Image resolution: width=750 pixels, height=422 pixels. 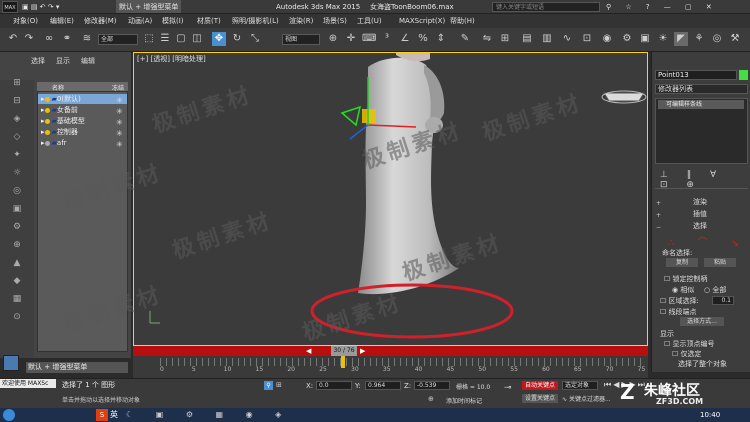 I want to click on menu-material: 材质(T), so click(x=209, y=21).